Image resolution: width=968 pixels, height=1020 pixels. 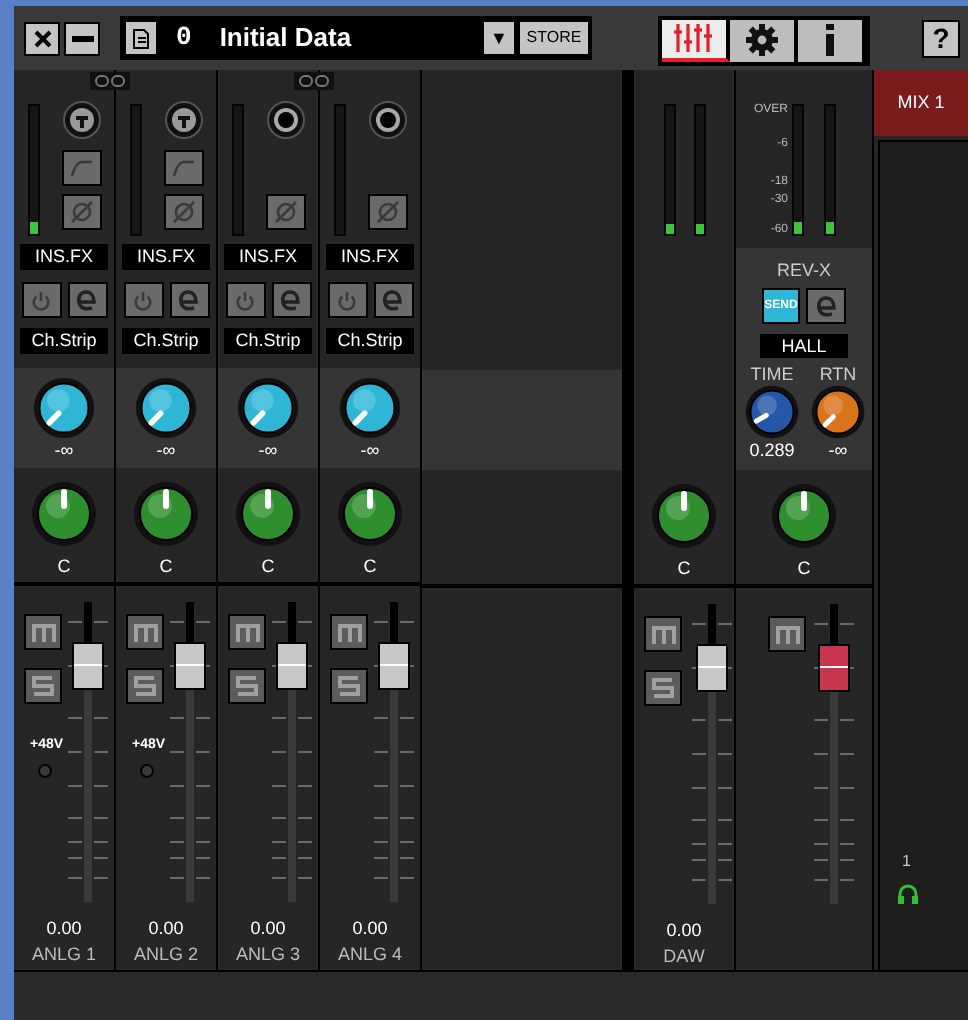 I want to click on minimize-button, so click(x=82, y=38).